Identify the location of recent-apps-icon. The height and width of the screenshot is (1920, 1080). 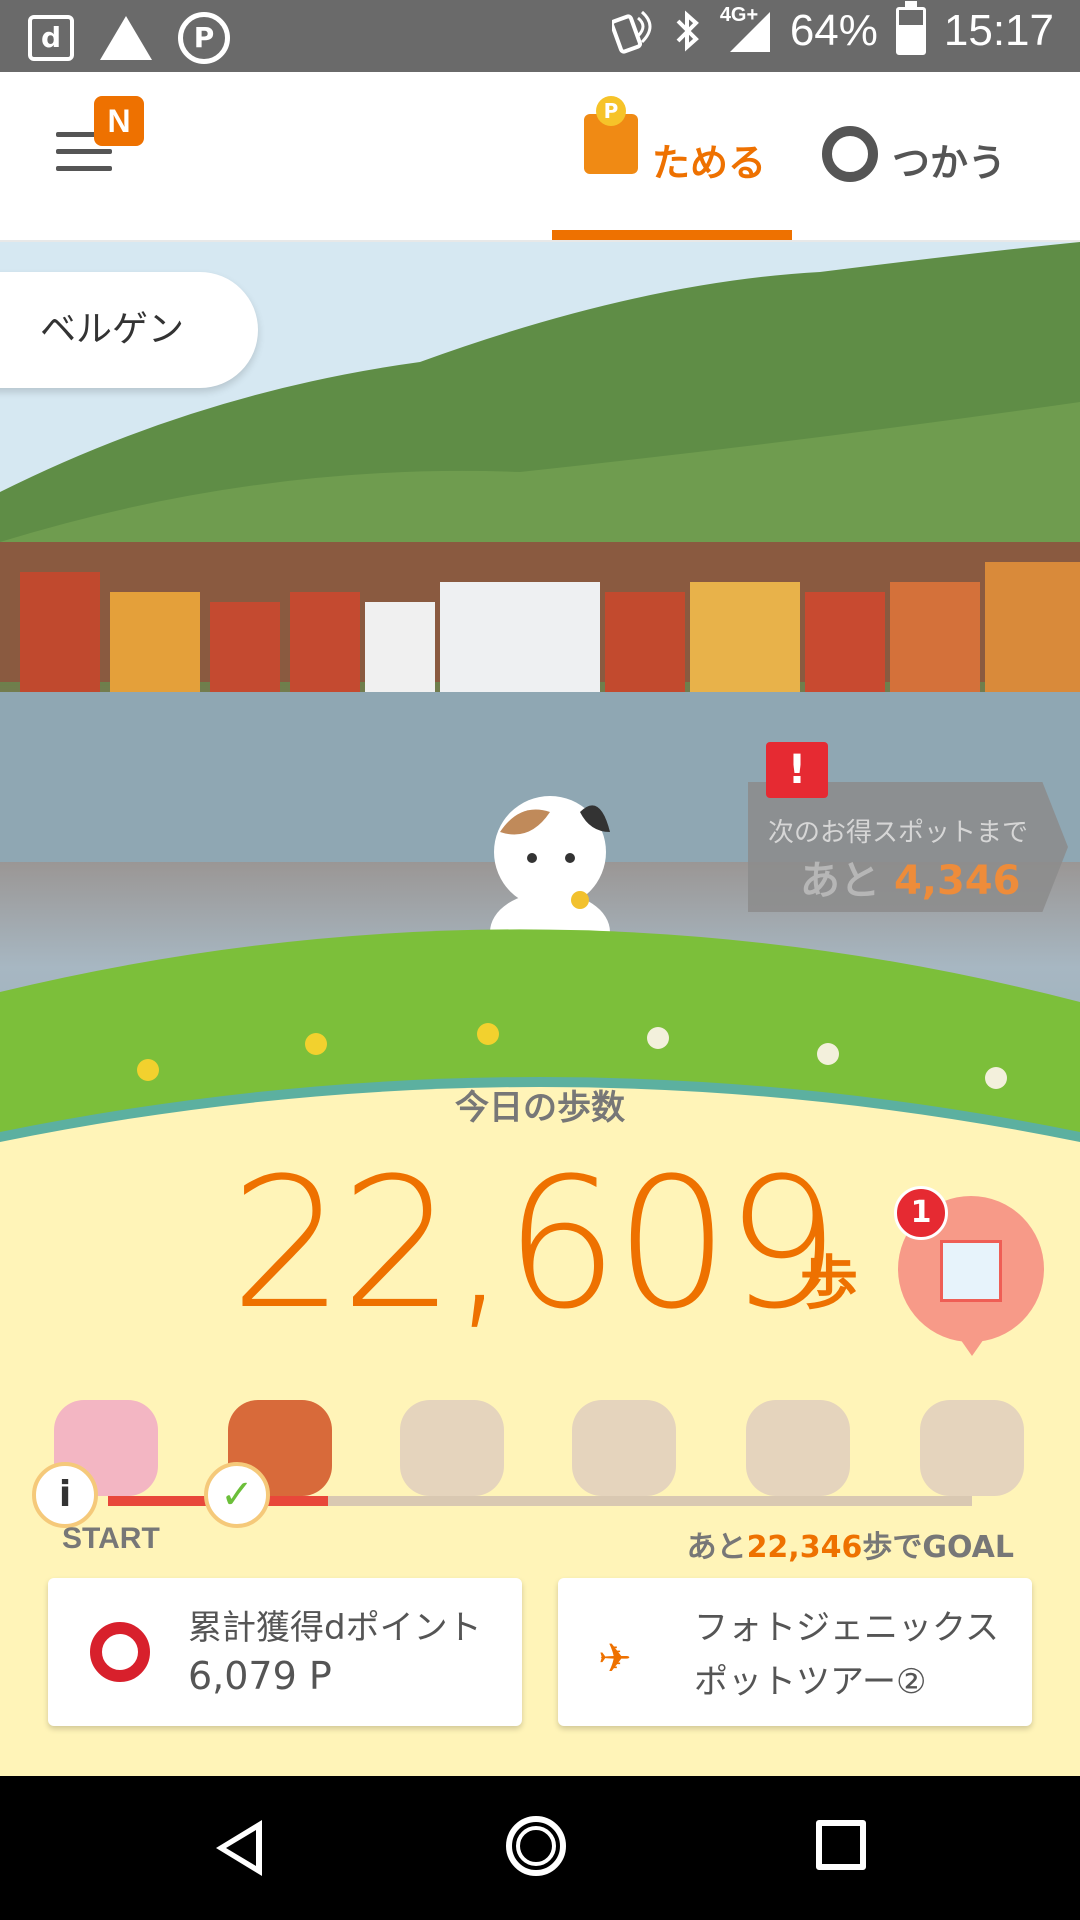
(841, 1845).